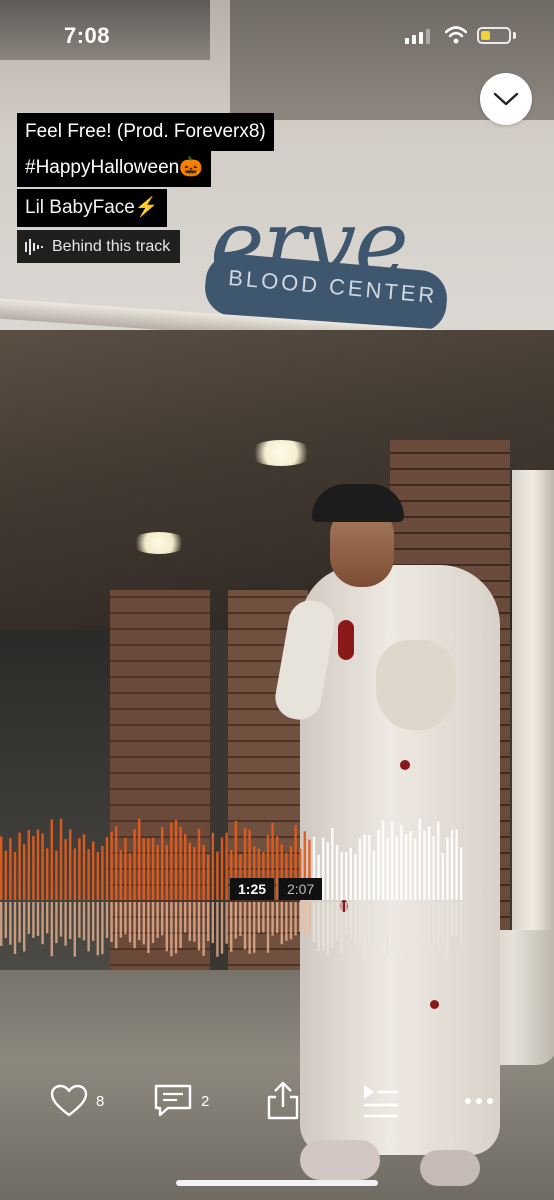 Image resolution: width=554 pixels, height=1200 pixels. I want to click on status-time: 7:08, so click(87, 35).